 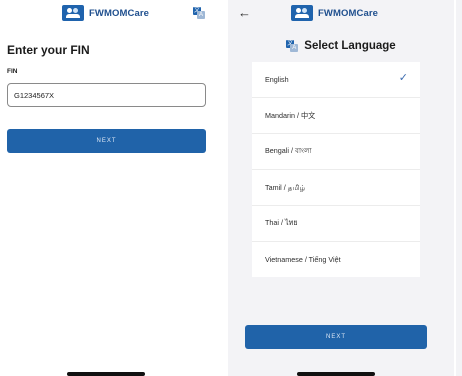 What do you see at coordinates (290, 115) in the screenshot?
I see `language-label: Mandarin / 中文` at bounding box center [290, 115].